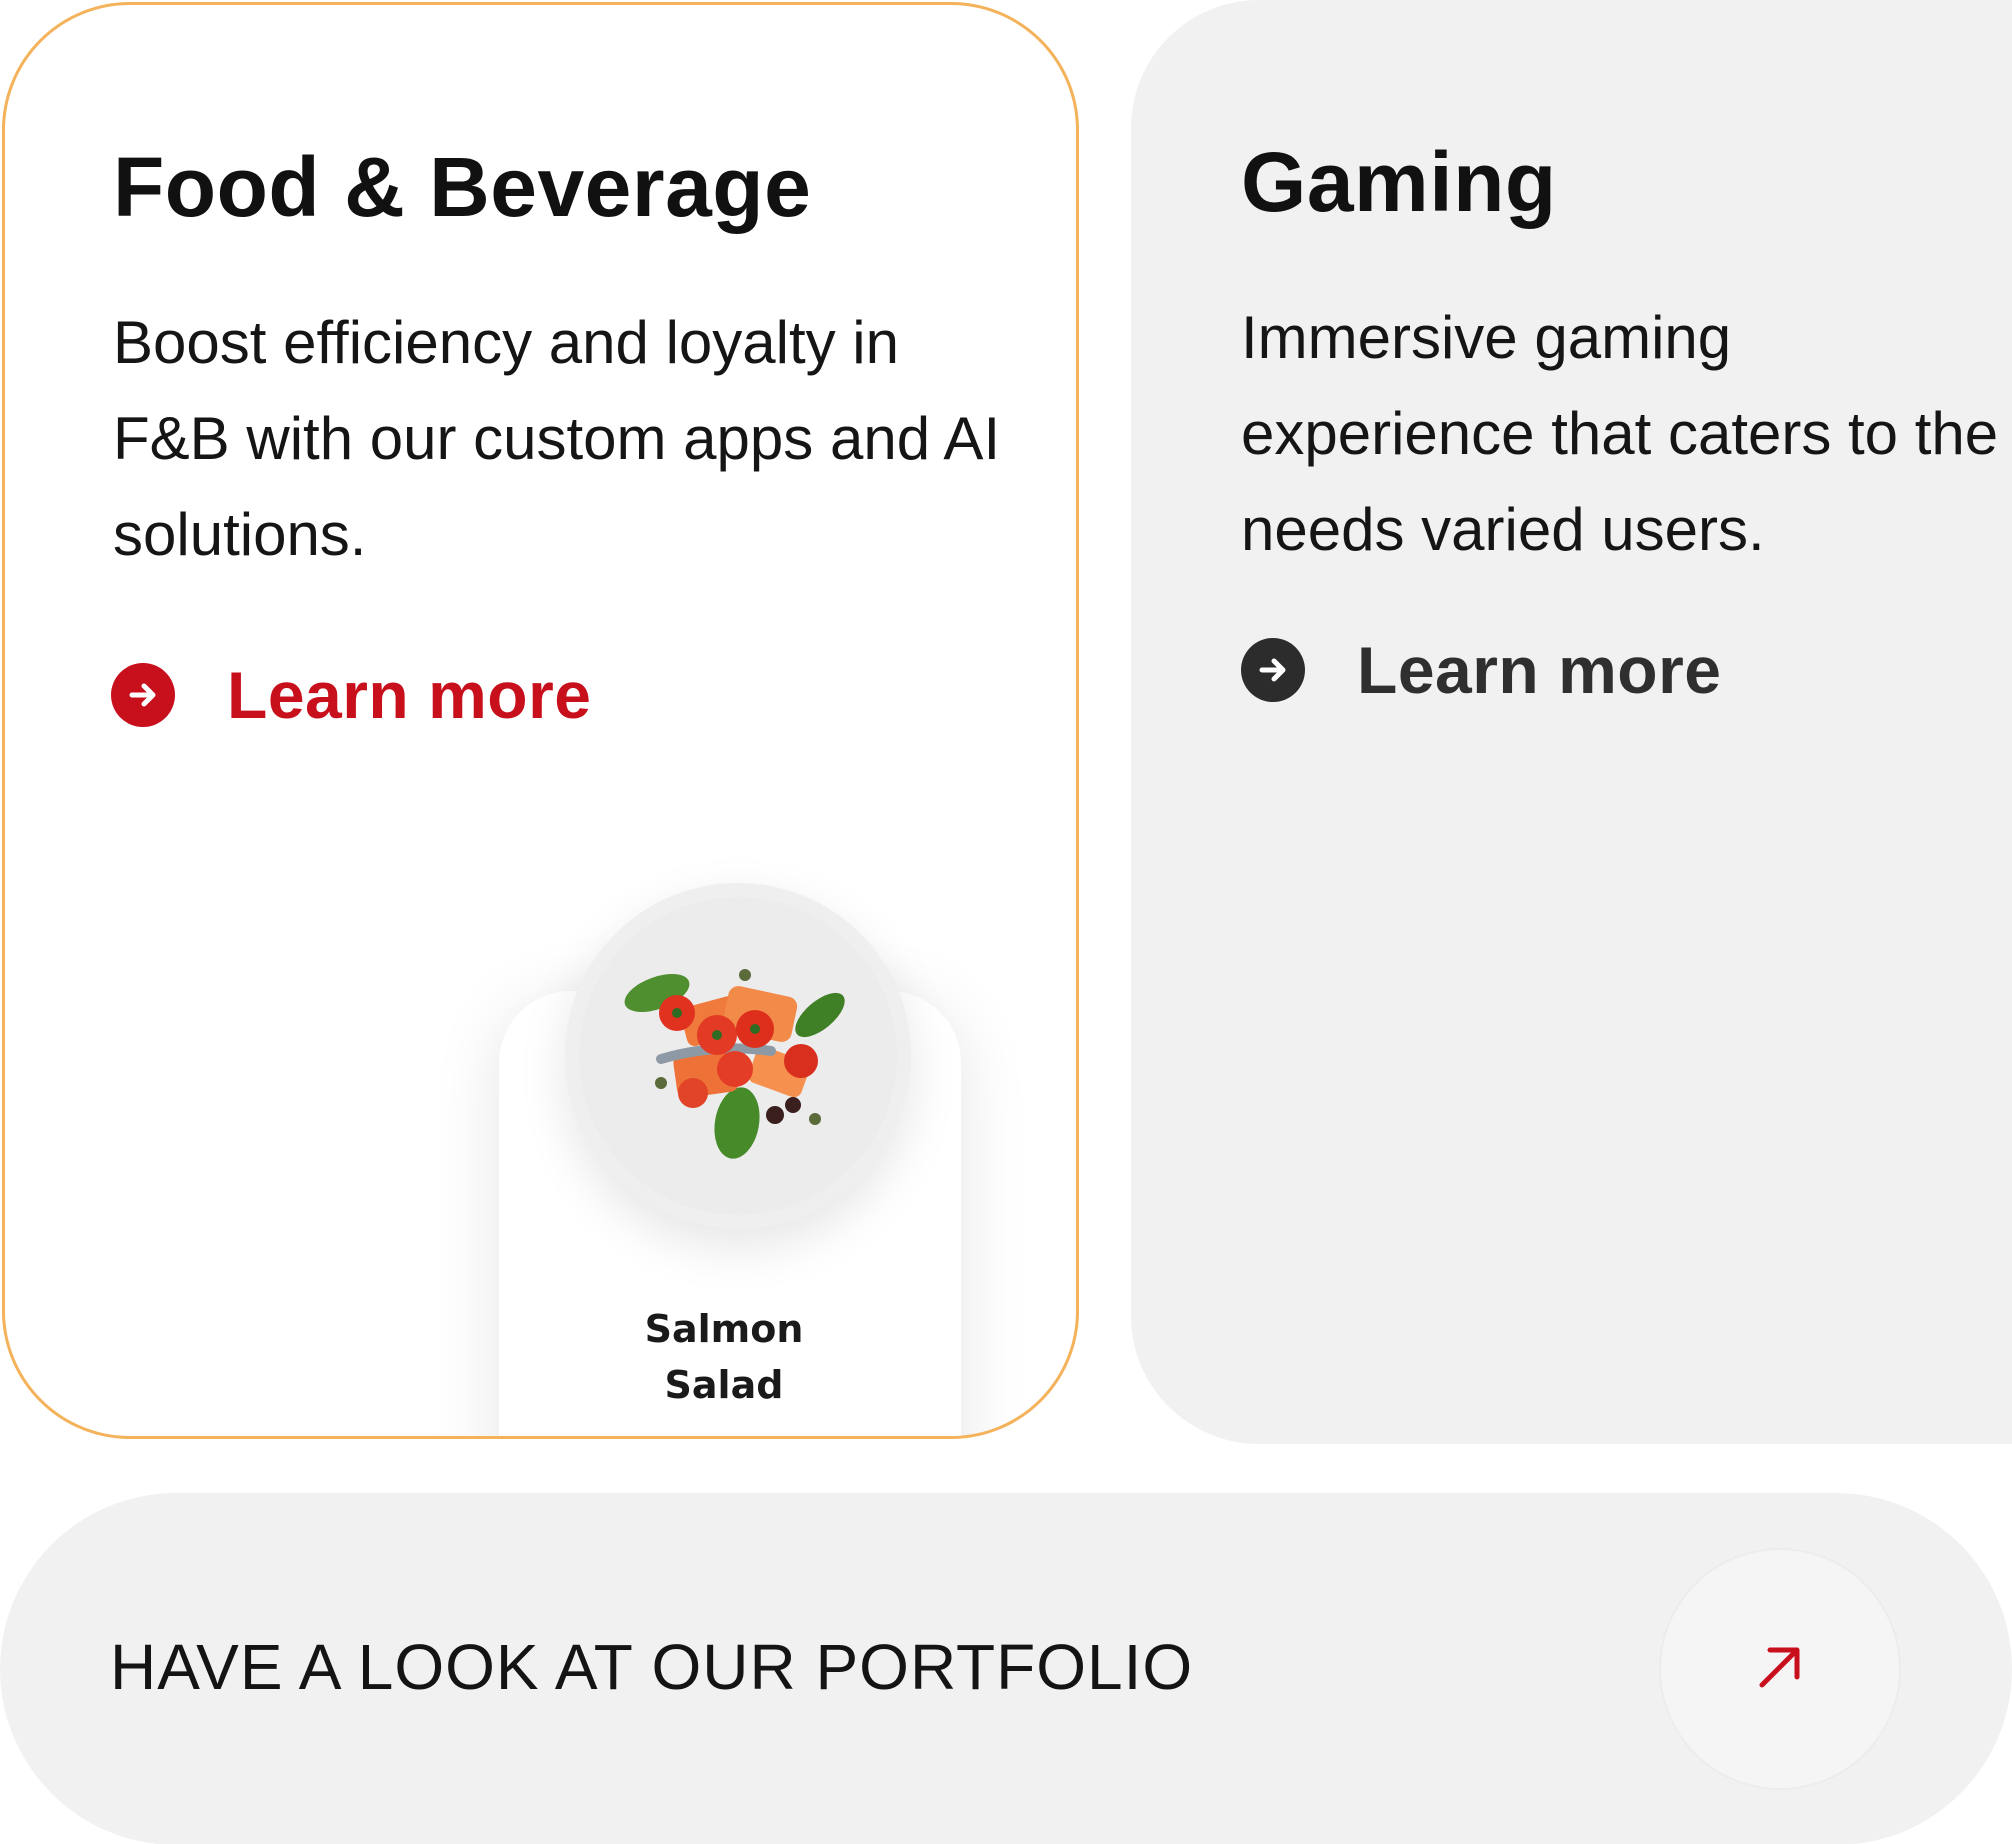 The width and height of the screenshot is (2012, 1844). Describe the element at coordinates (652, 1667) in the screenshot. I see `portfolio-label: HAVE A LOOK AT OUR PORTFOLIO` at that location.